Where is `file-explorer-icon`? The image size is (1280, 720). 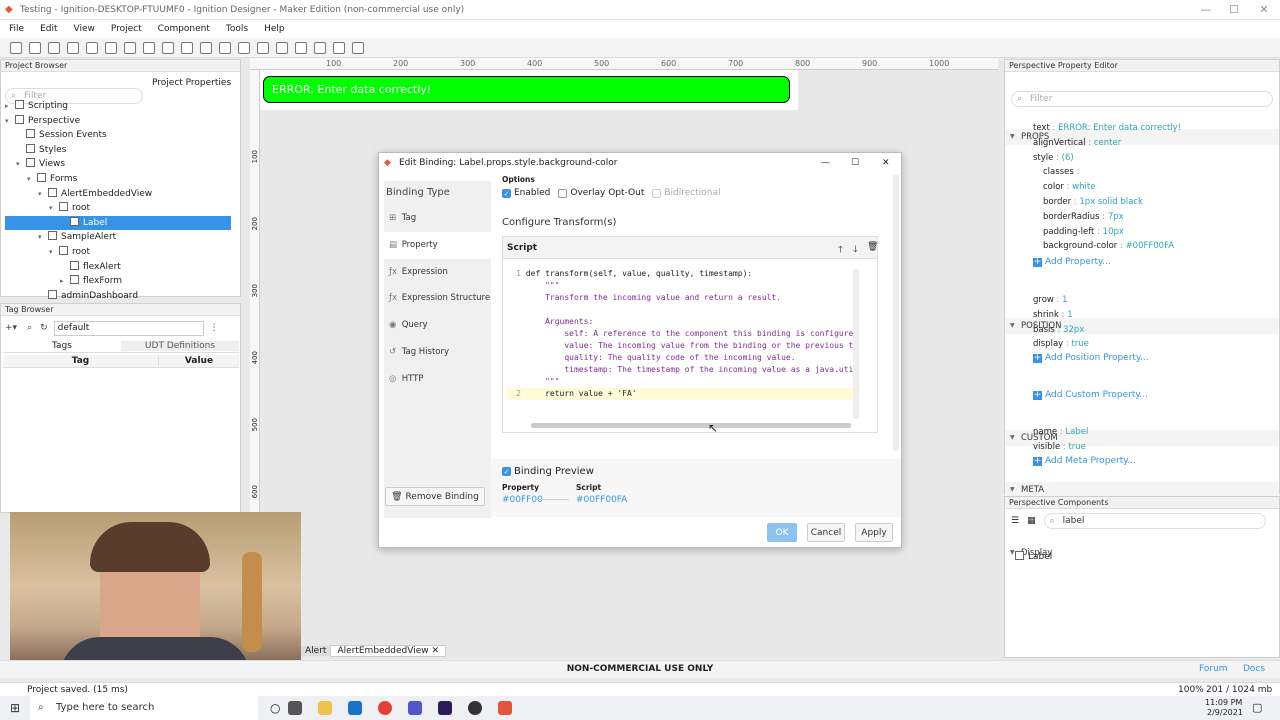
file-explorer-icon is located at coordinates (325, 708).